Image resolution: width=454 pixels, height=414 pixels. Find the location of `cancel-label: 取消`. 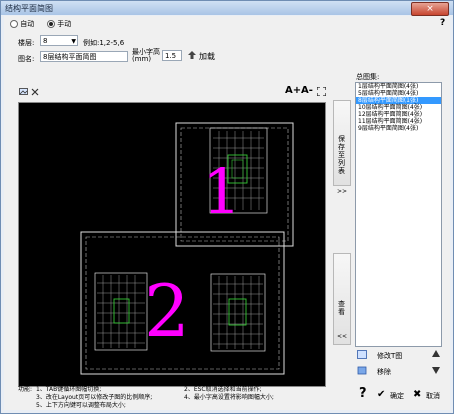

cancel-label: 取消 is located at coordinates (433, 396).